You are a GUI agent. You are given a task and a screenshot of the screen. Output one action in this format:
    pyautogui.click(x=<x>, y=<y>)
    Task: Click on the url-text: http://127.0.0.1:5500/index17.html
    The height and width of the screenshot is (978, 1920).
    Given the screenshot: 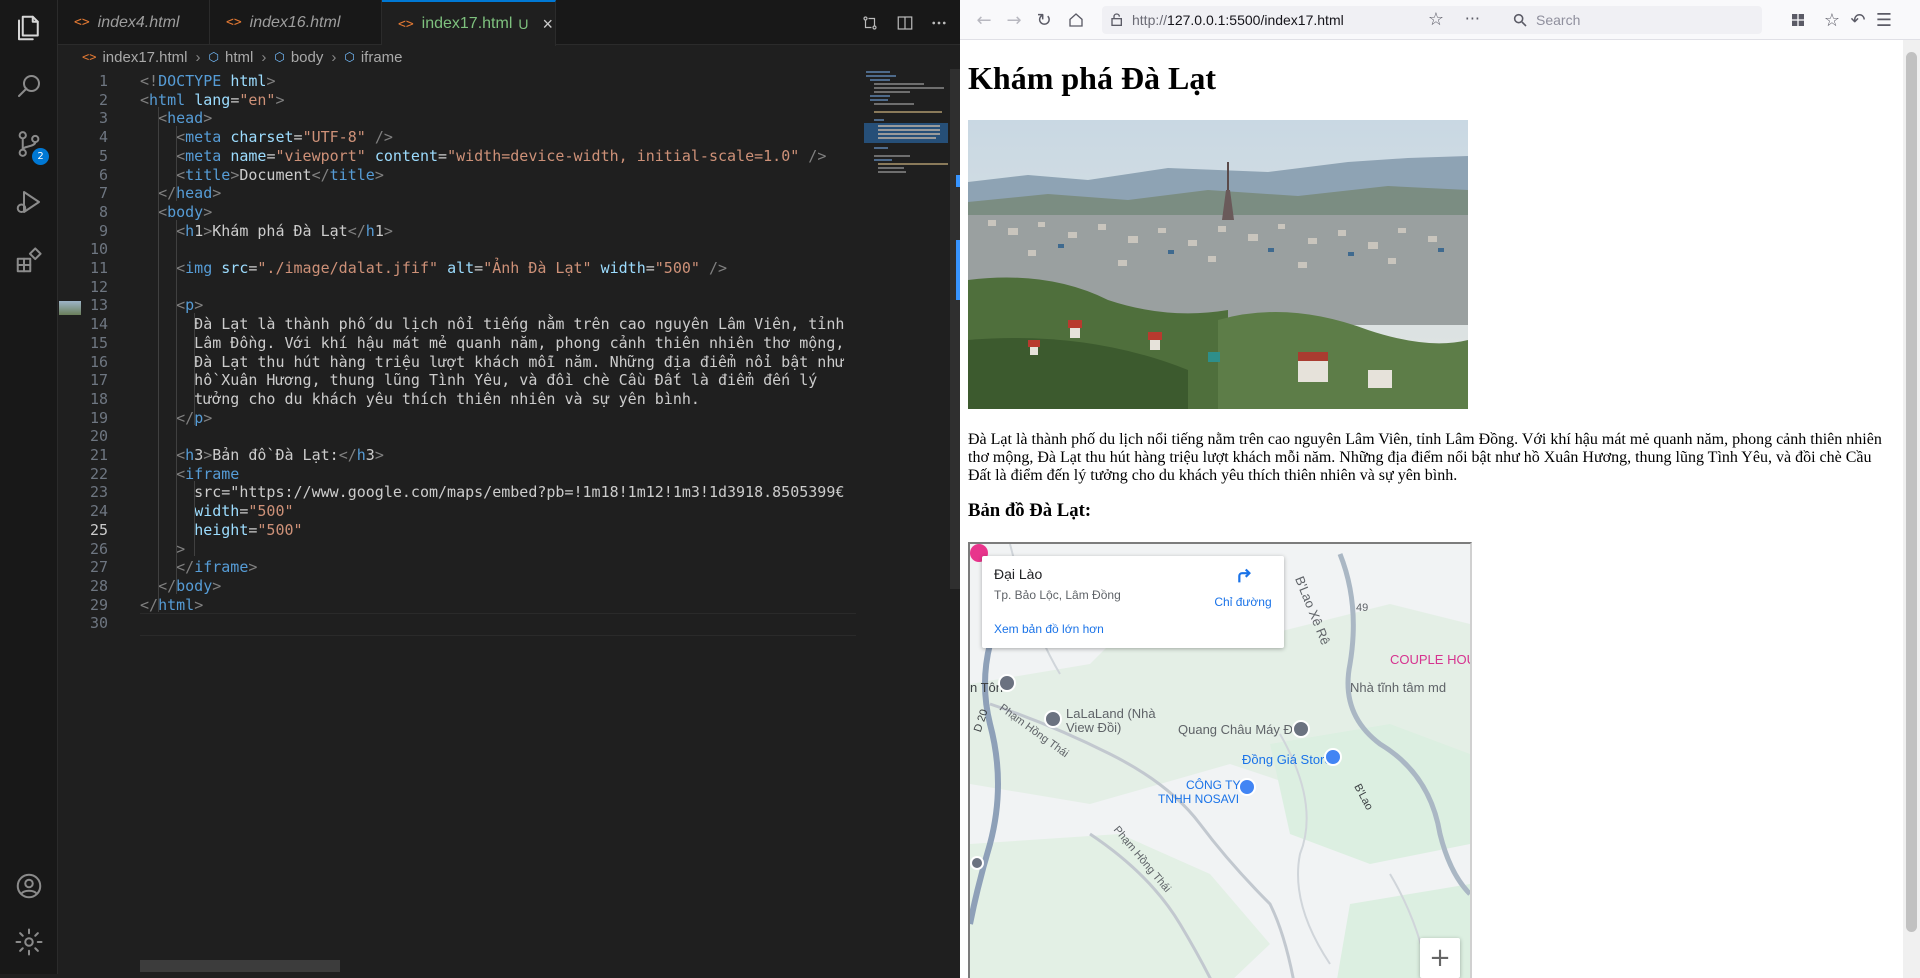 What is the action you would take?
    pyautogui.click(x=1238, y=20)
    